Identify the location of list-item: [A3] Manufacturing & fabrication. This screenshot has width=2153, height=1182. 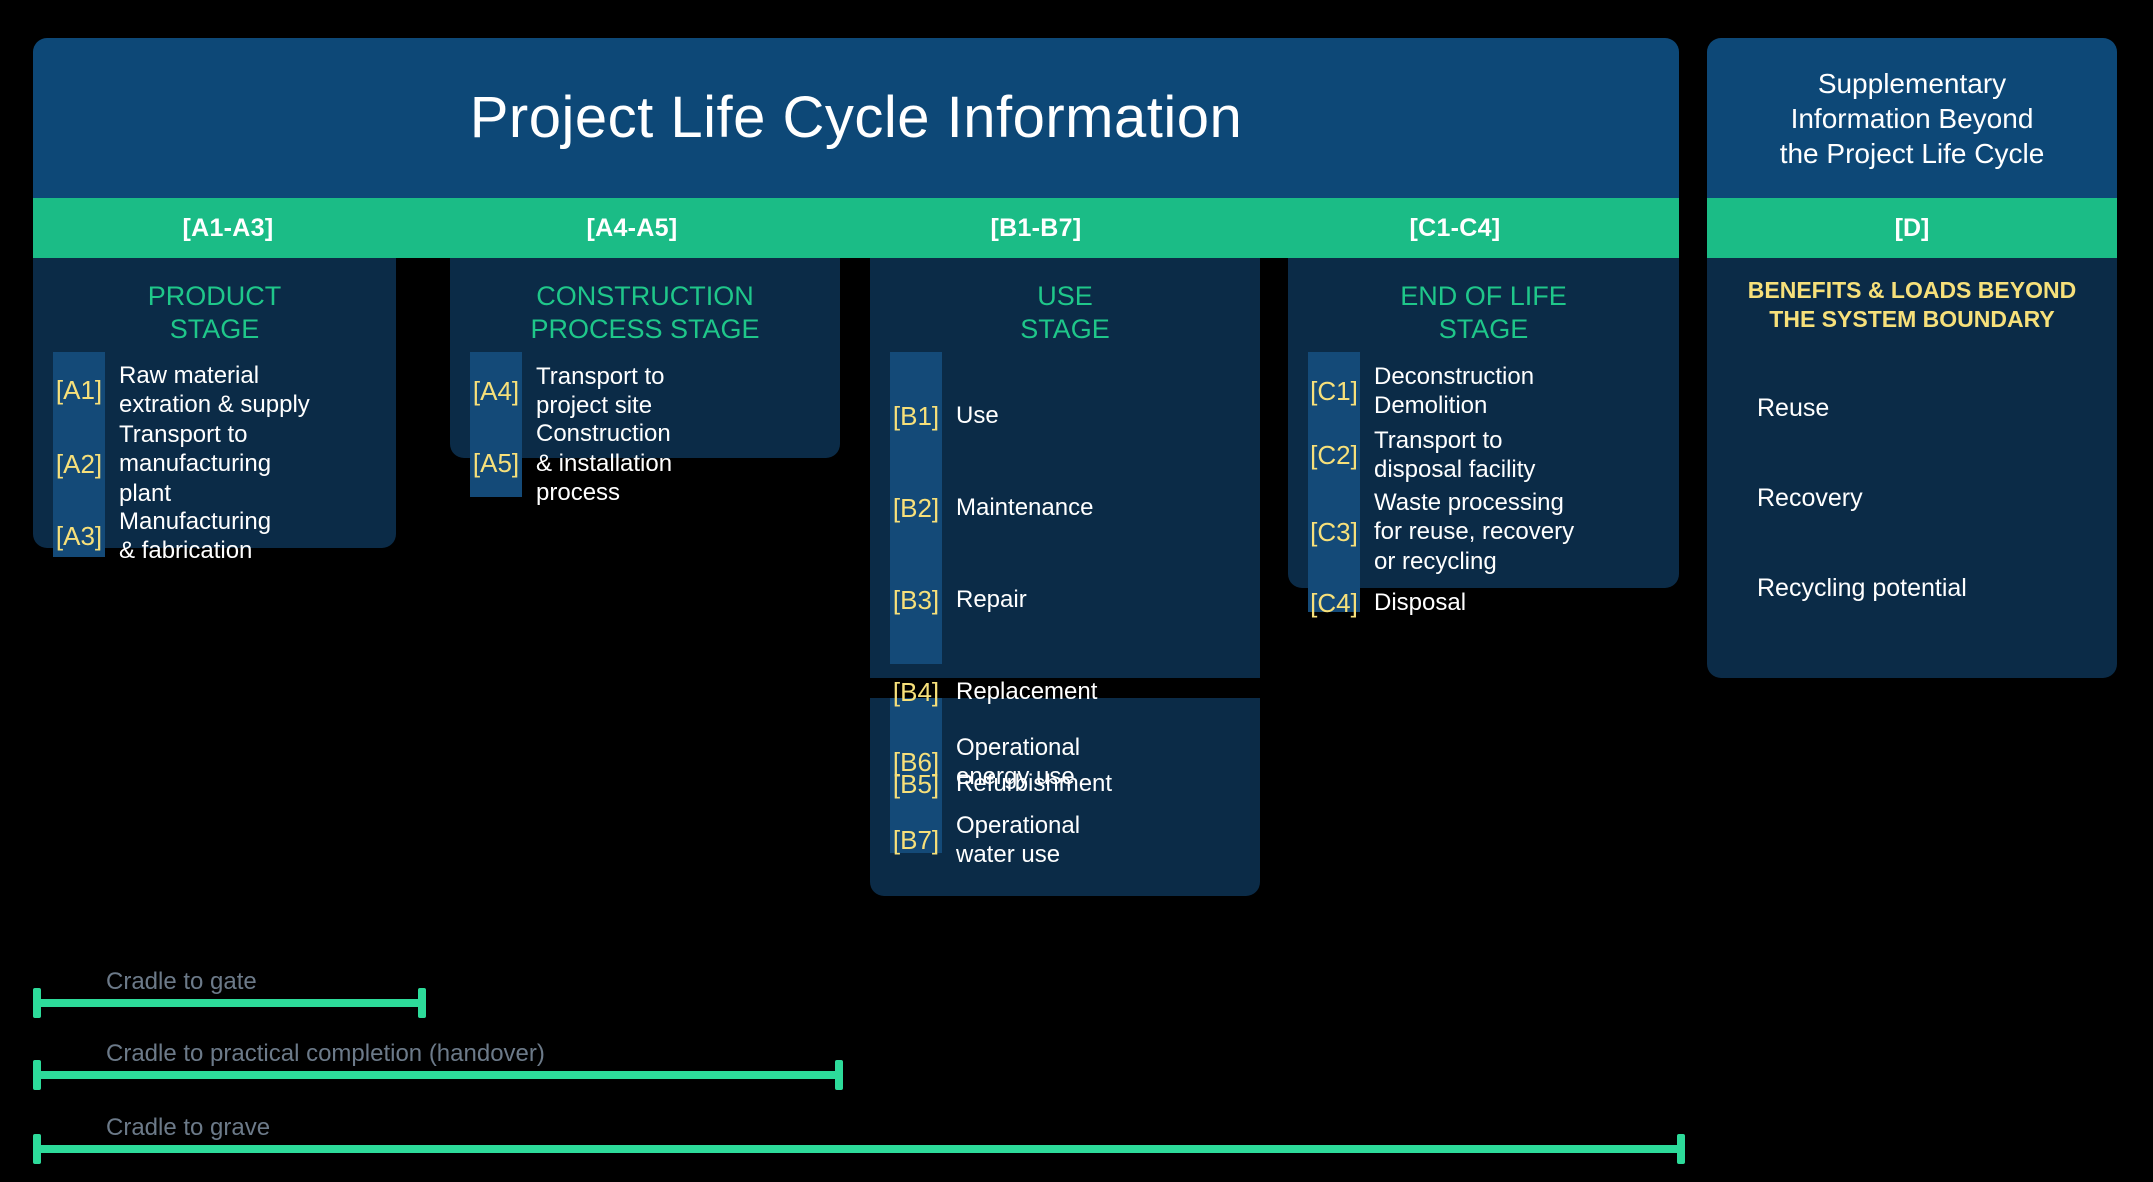
(224, 536).